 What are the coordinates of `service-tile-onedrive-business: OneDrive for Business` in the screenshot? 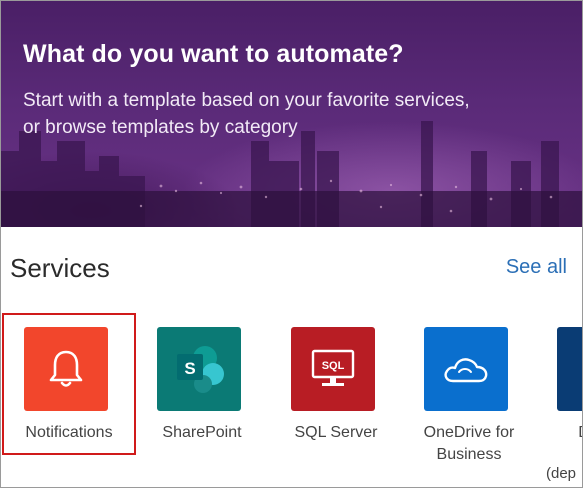 It's located at (469, 392).